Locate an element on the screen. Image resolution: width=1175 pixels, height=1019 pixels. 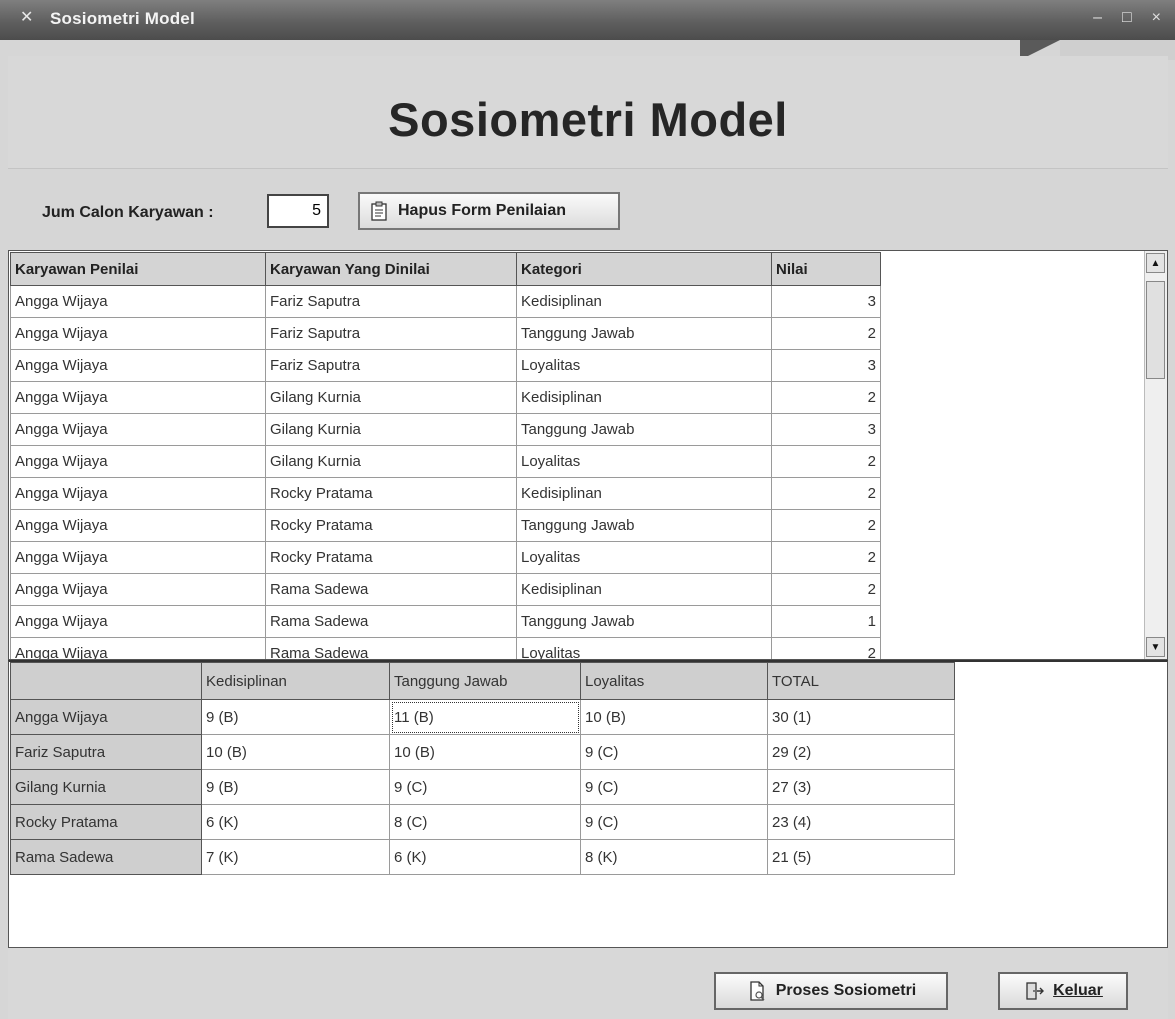
tanggung-jawab-cell: 10 (B) is located at coordinates (485, 752).